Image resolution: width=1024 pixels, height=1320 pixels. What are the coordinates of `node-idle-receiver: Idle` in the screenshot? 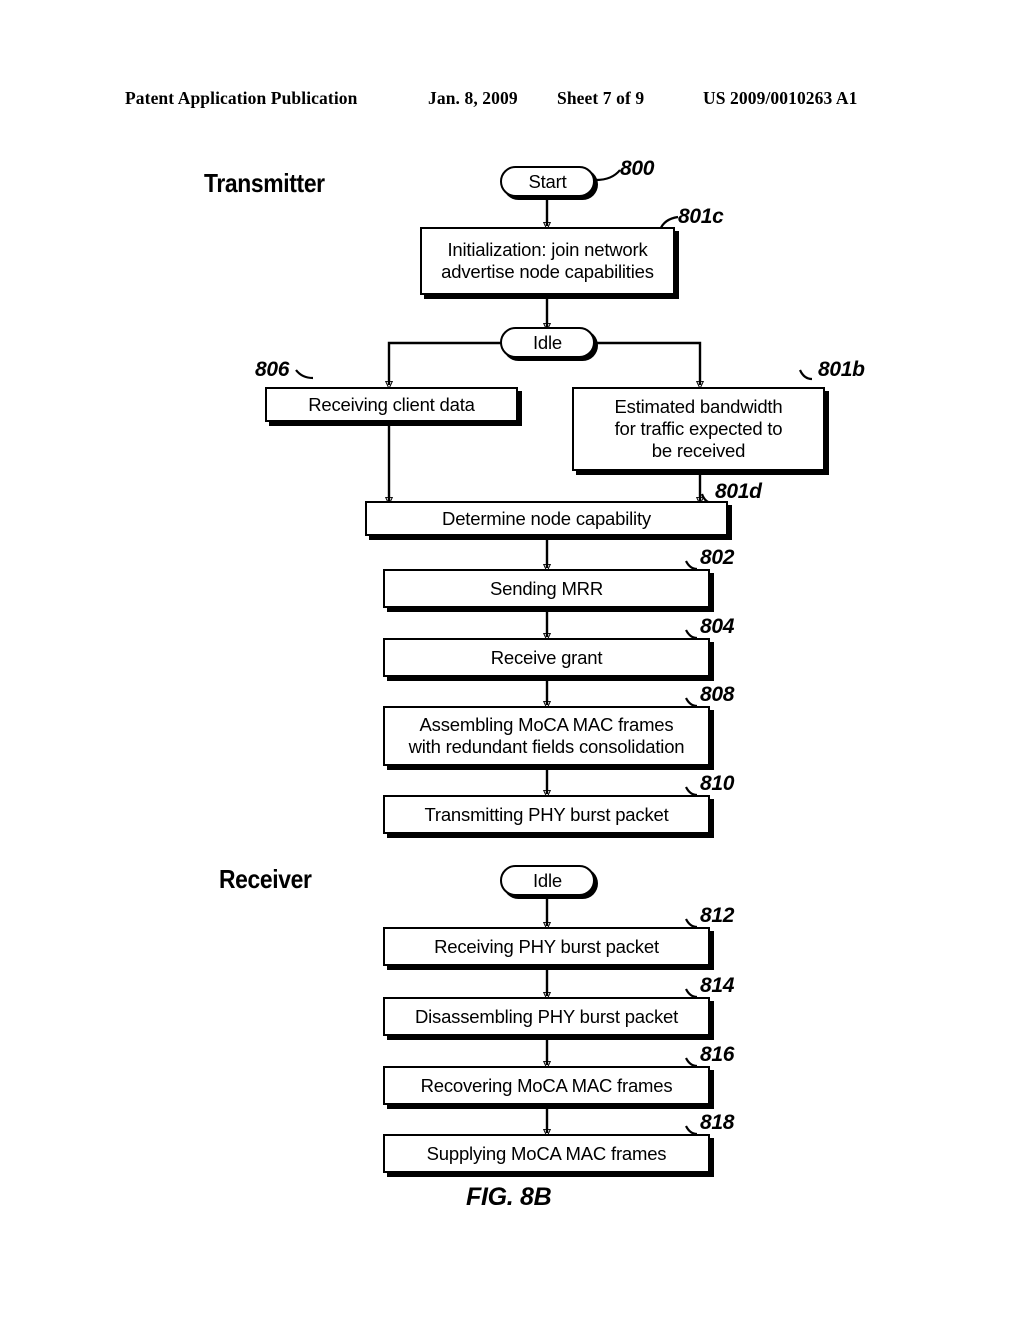 It's located at (547, 880).